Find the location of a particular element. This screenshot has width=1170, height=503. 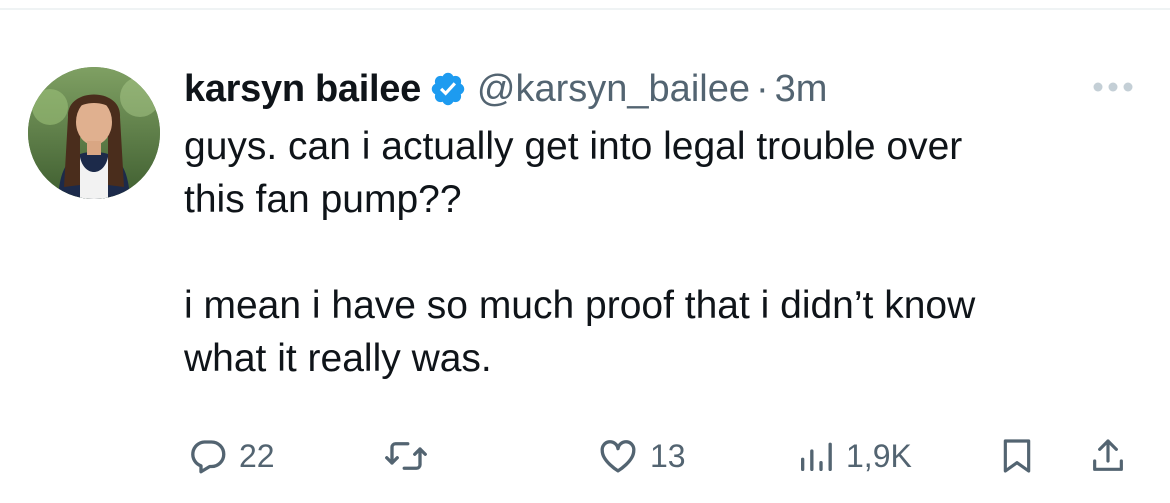

avatar is located at coordinates (94, 133).